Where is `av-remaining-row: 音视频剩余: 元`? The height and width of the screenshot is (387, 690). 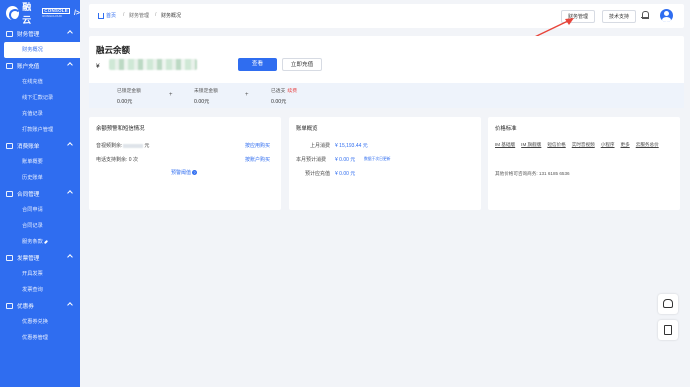 av-remaining-row: 音视频剩余: 元 is located at coordinates (123, 146).